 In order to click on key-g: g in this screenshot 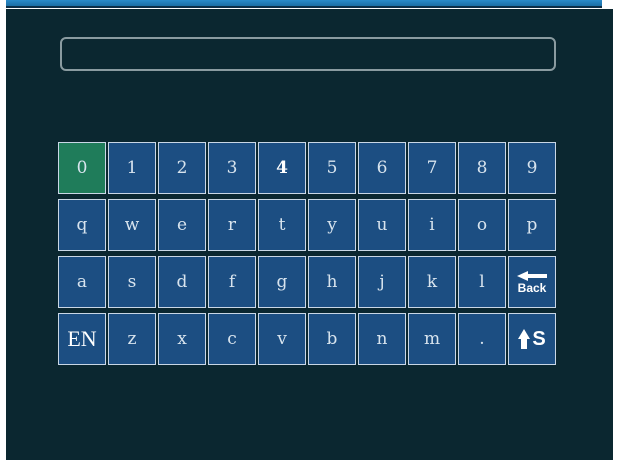, I will do `click(282, 282)`.